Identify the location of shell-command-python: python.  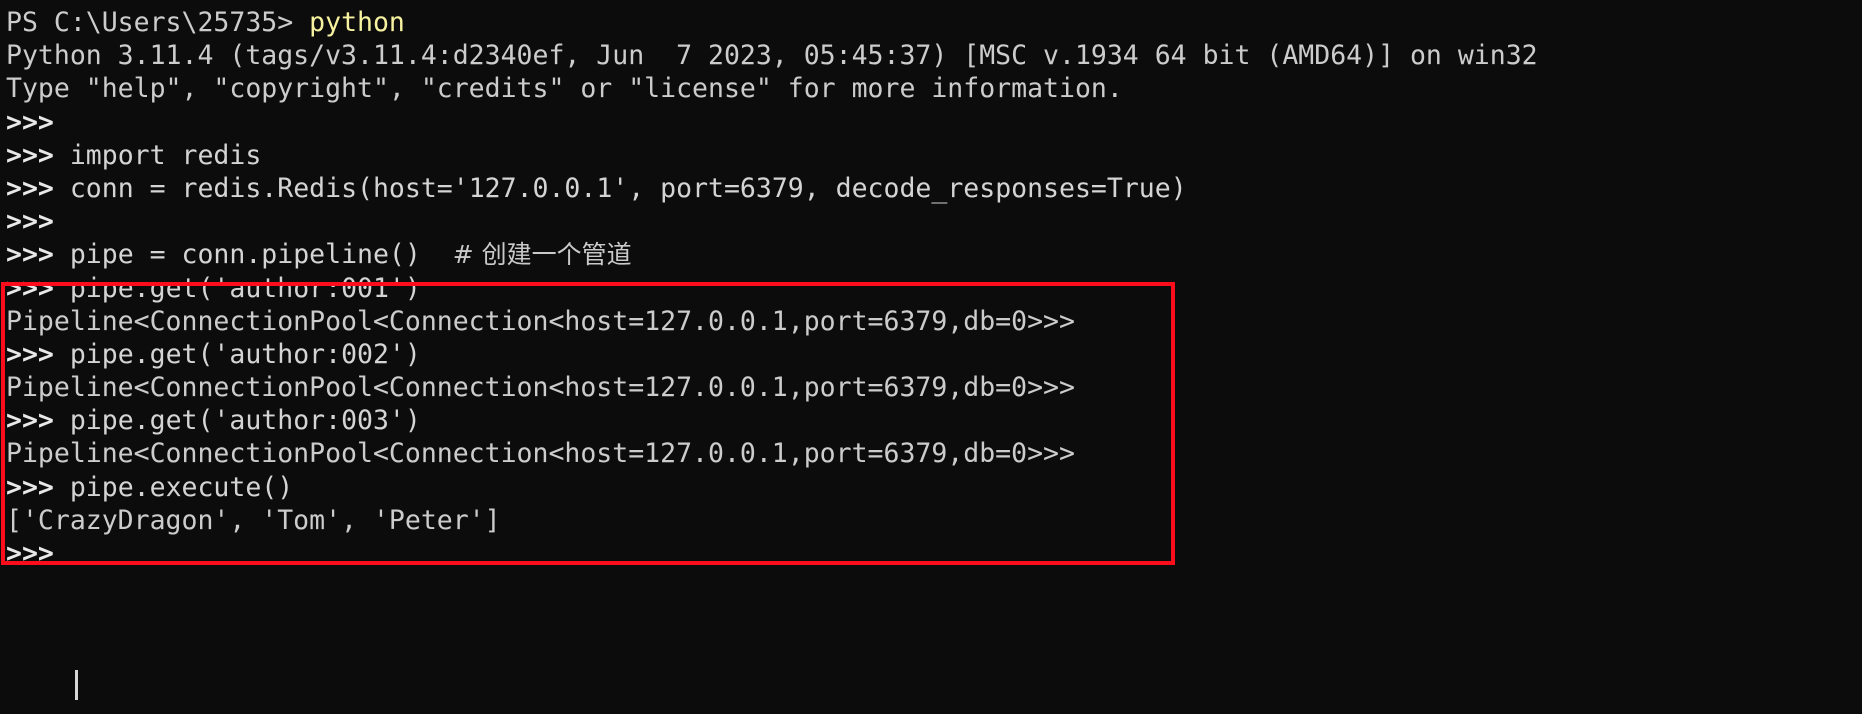
(357, 22).